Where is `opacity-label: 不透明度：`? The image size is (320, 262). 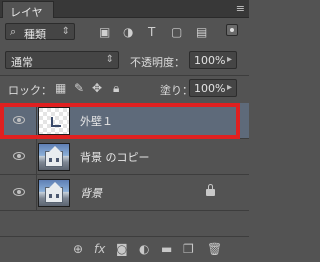 opacity-label: 不透明度： is located at coordinates (157, 62).